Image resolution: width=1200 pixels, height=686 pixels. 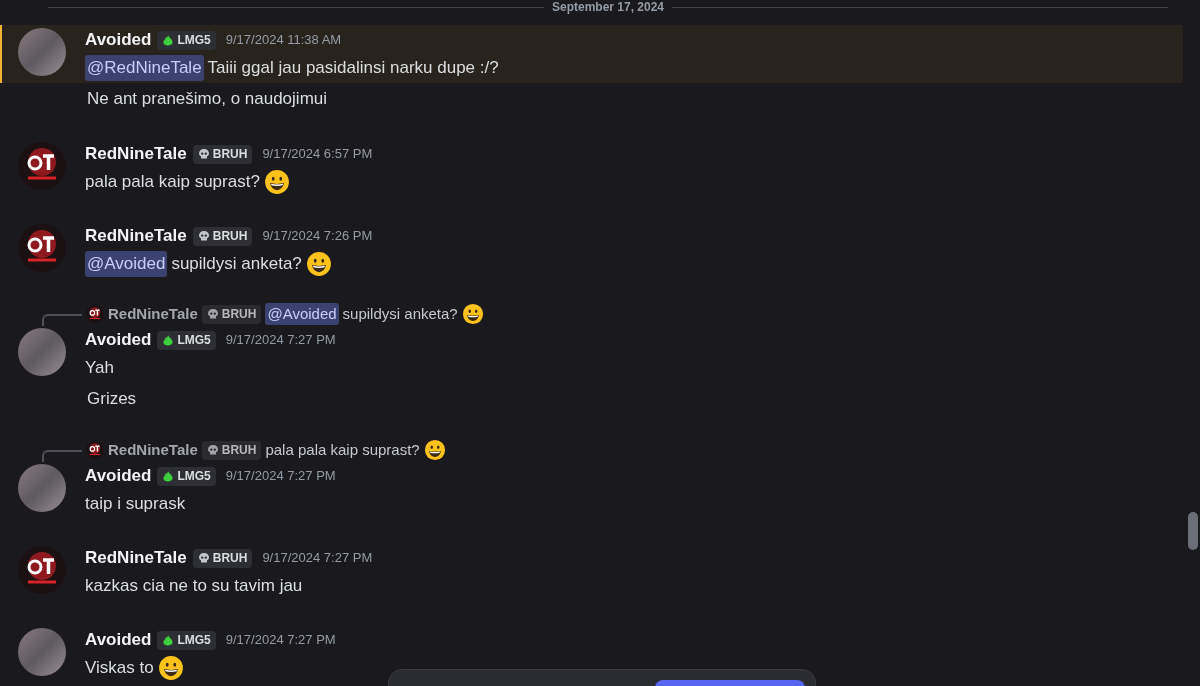 What do you see at coordinates (608, 7) in the screenshot?
I see `date-divider-label: September 17, 2024` at bounding box center [608, 7].